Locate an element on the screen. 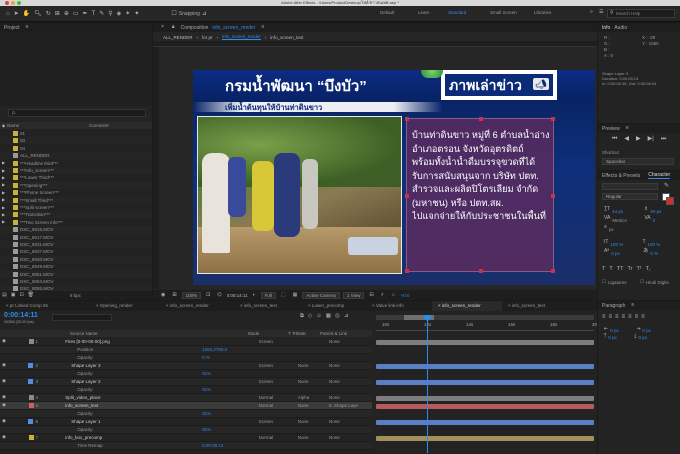 The image size is (680, 454). vertical-scale-value: 100 % is located at coordinates (625, 244).